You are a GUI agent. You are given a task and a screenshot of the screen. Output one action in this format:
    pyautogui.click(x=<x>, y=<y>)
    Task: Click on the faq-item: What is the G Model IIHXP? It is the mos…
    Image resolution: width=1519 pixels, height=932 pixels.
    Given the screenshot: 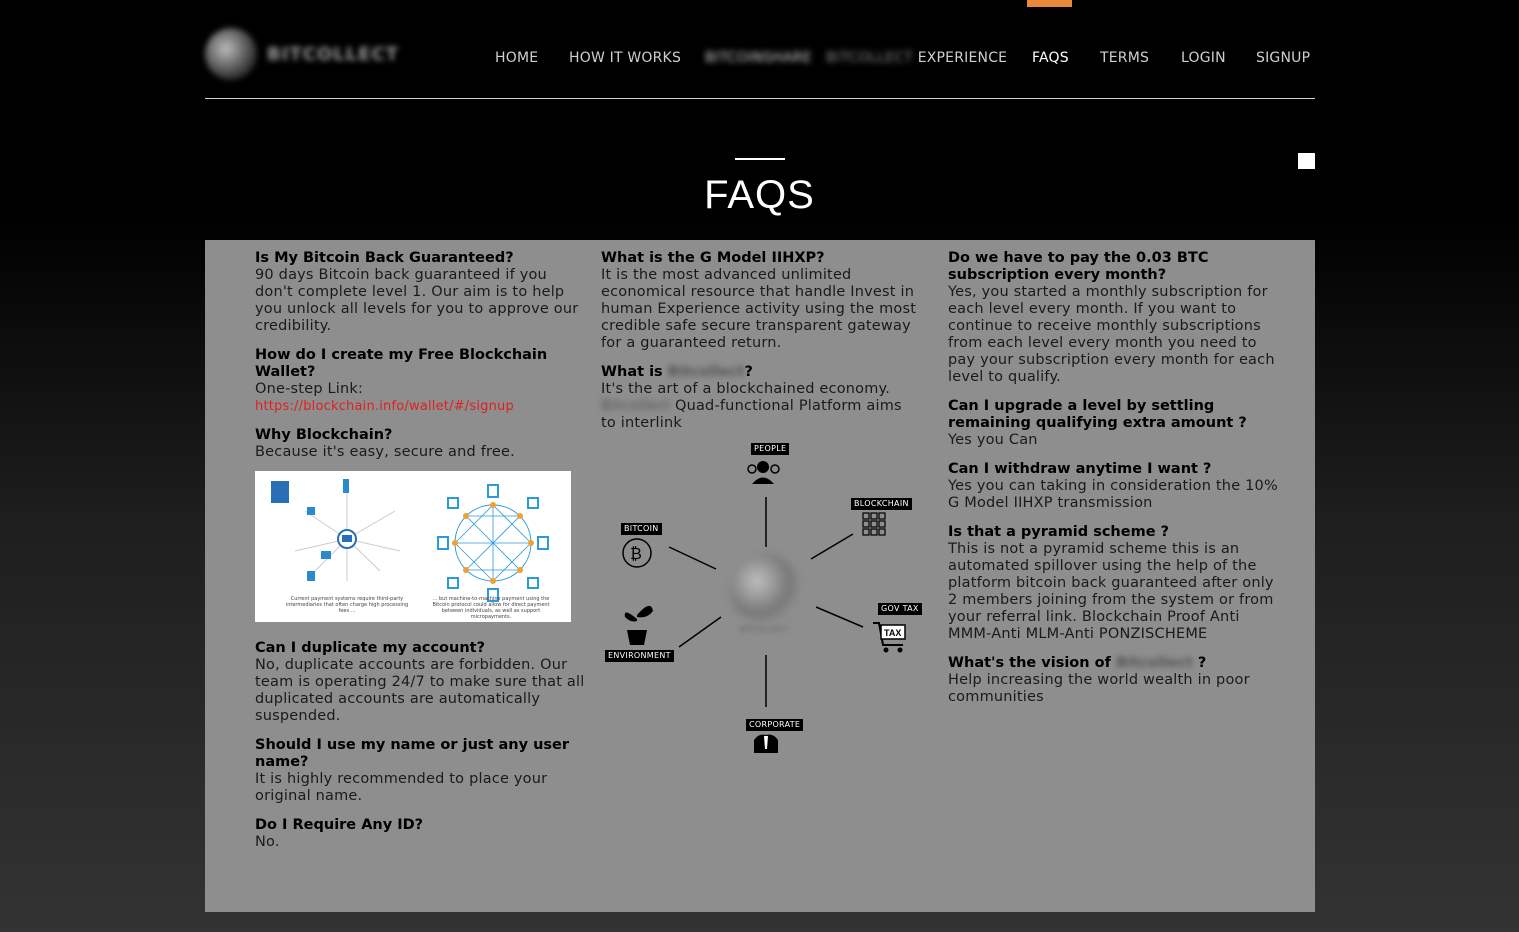 What is the action you would take?
    pyautogui.click(x=761, y=301)
    